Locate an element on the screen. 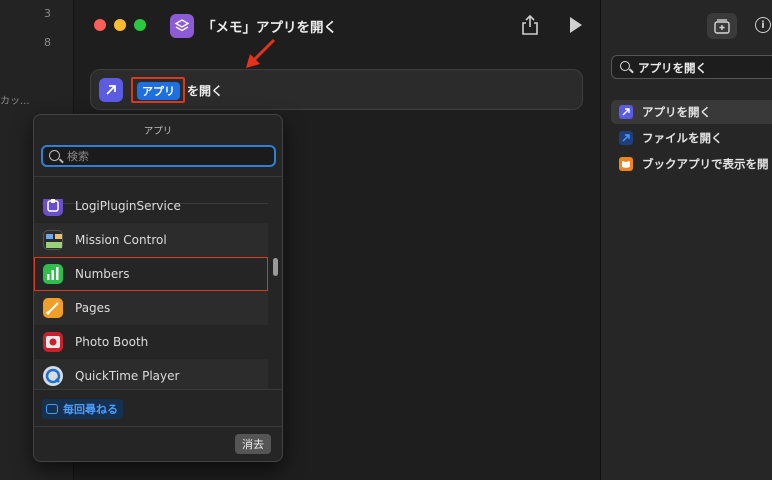  action-search-field: アプリを開く is located at coordinates (691, 67).